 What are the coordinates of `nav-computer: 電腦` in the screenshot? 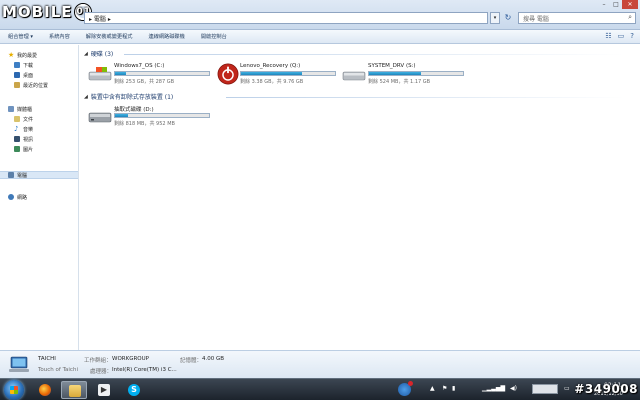 It's located at (39, 175).